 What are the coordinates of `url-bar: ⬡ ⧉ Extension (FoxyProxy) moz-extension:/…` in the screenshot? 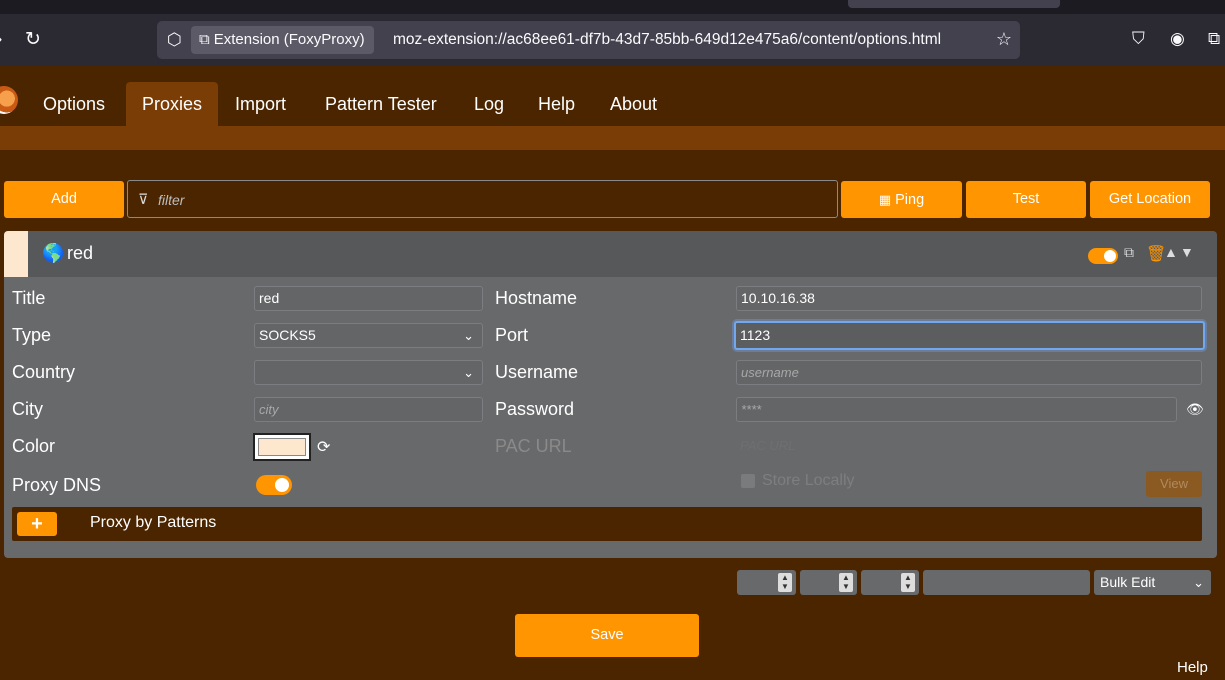 It's located at (588, 40).